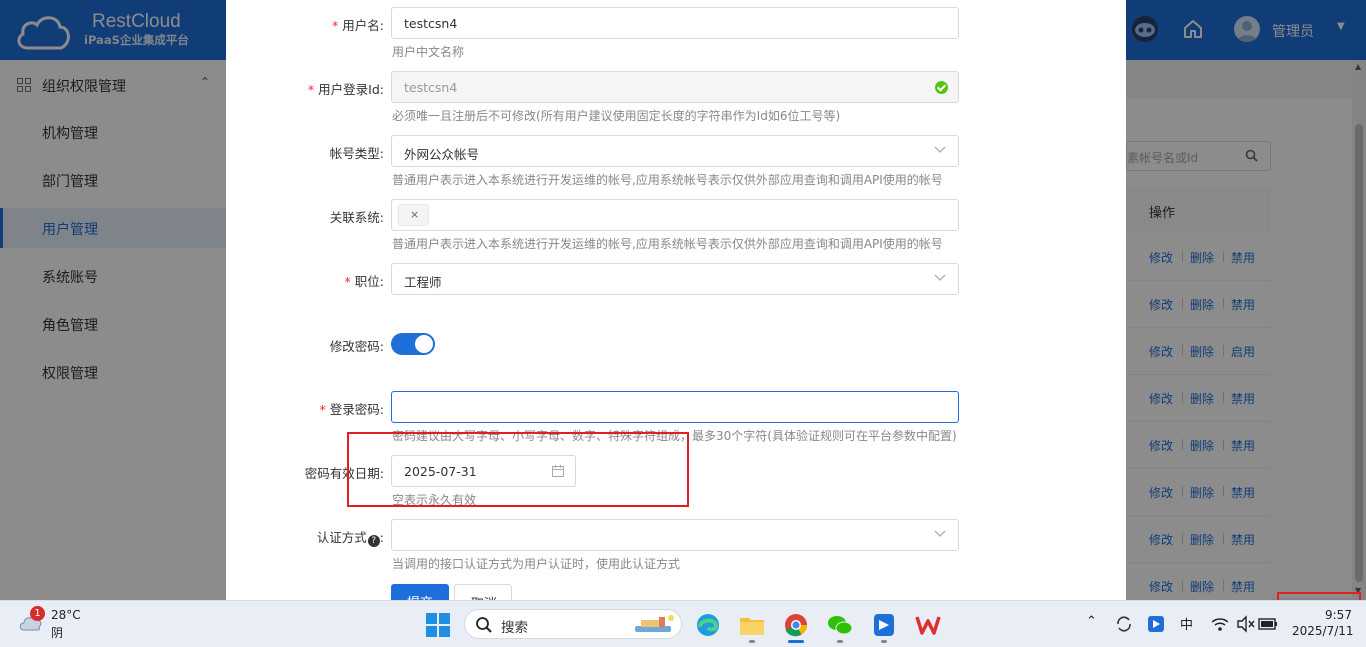  I want to click on sync-icon, so click(1124, 624).